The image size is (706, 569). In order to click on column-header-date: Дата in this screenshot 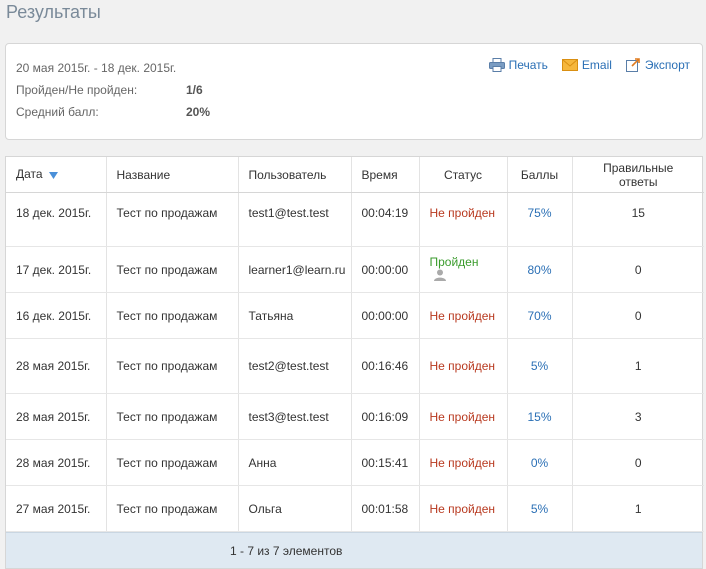, I will do `click(56, 175)`.